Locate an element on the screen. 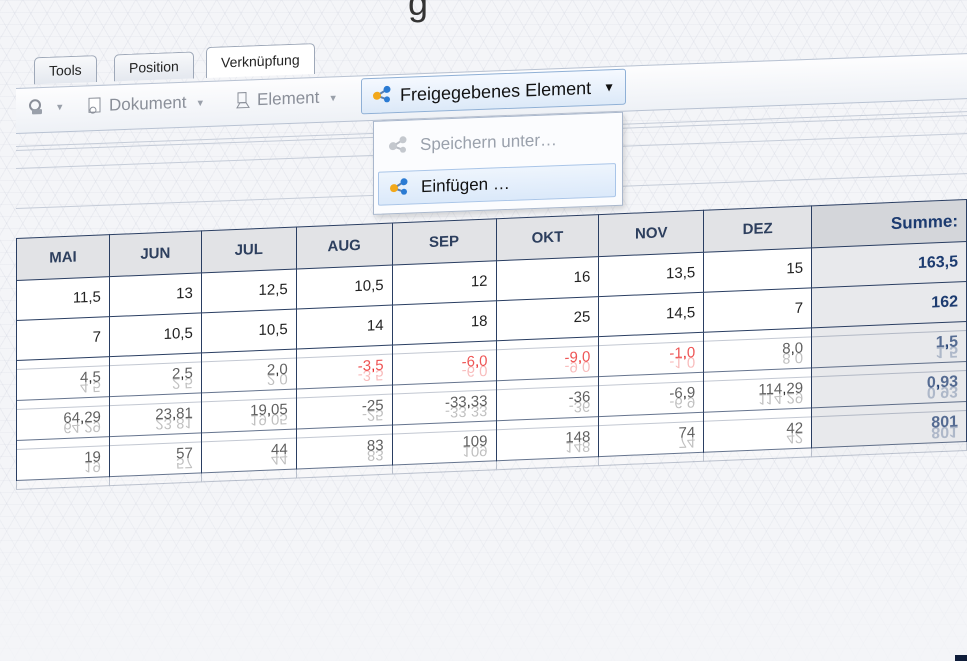 This screenshot has width=967, height=661. corner-mark is located at coordinates (961, 658).